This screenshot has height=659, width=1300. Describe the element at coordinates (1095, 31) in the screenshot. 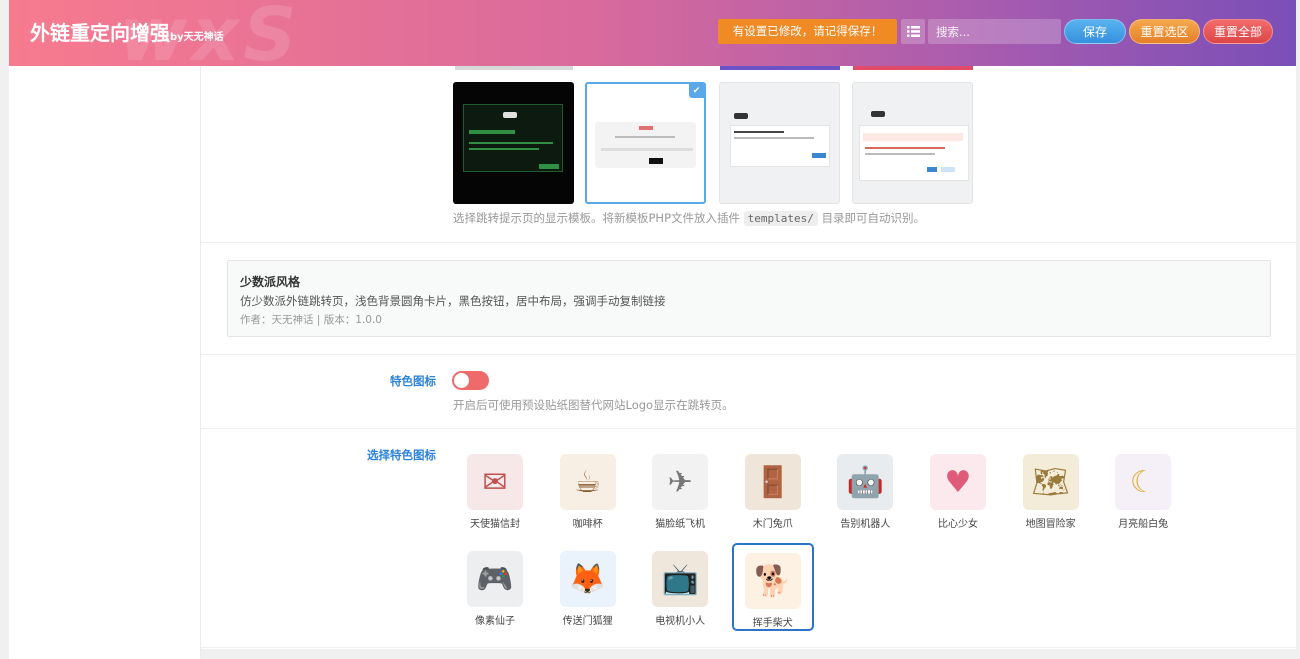

I see `save-button: 保存` at that location.